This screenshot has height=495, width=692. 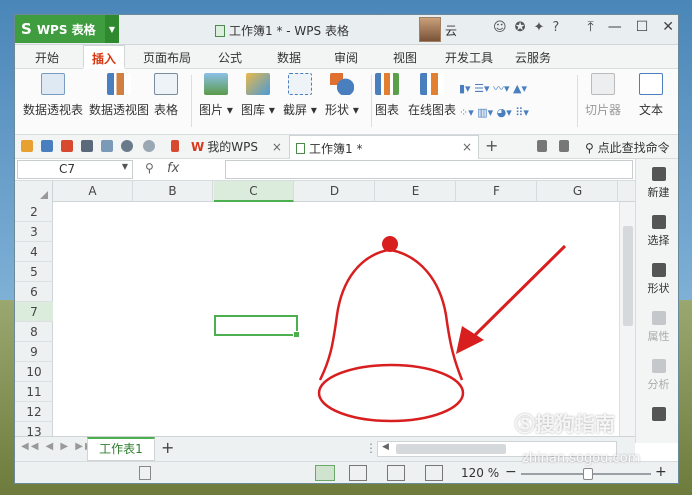 I want to click on row-header: 6, so click(x=34, y=292).